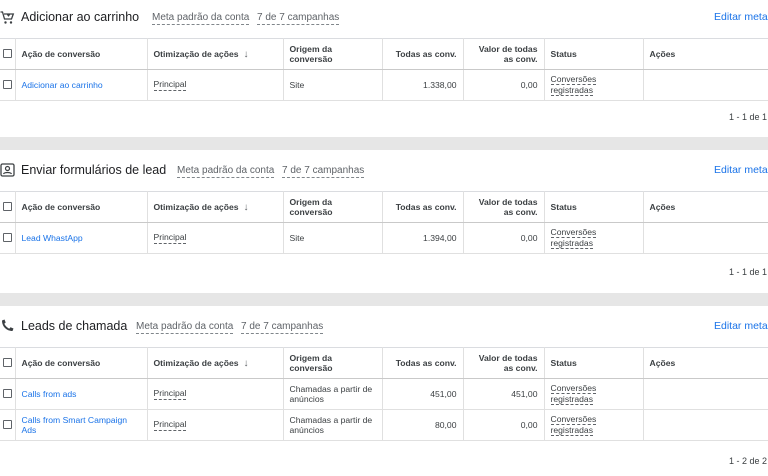 This screenshot has width=768, height=476. What do you see at coordinates (8, 18) in the screenshot?
I see `cart-icon` at bounding box center [8, 18].